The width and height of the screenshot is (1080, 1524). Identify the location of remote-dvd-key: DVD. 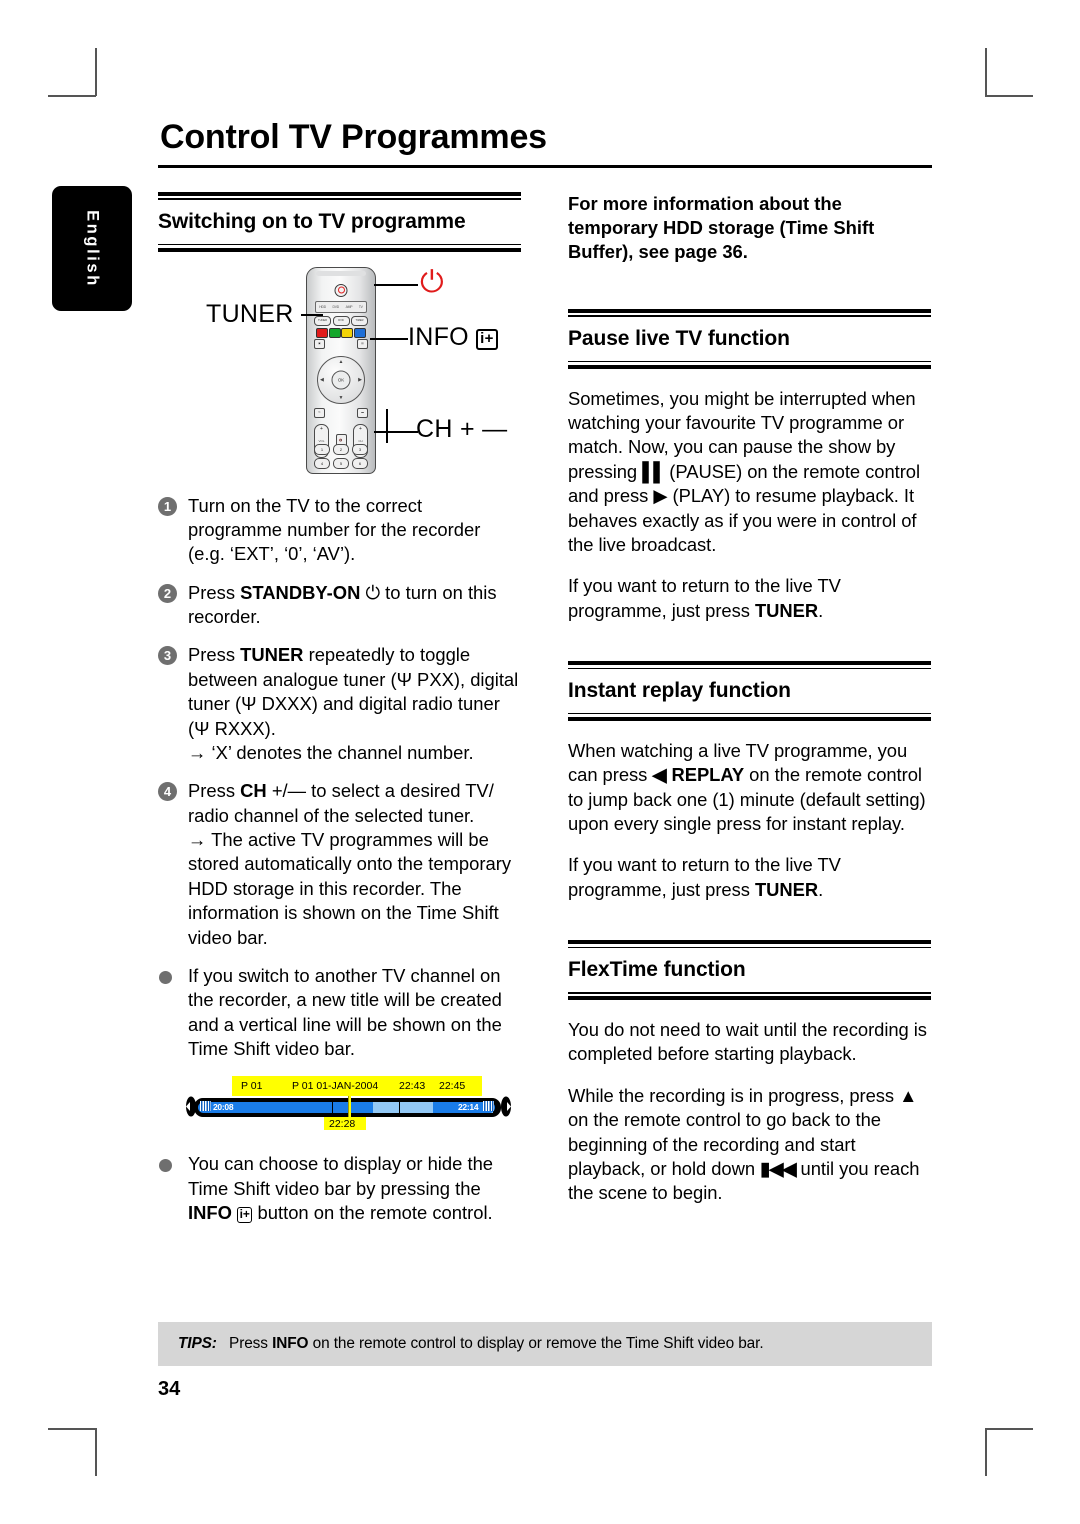
(341, 320).